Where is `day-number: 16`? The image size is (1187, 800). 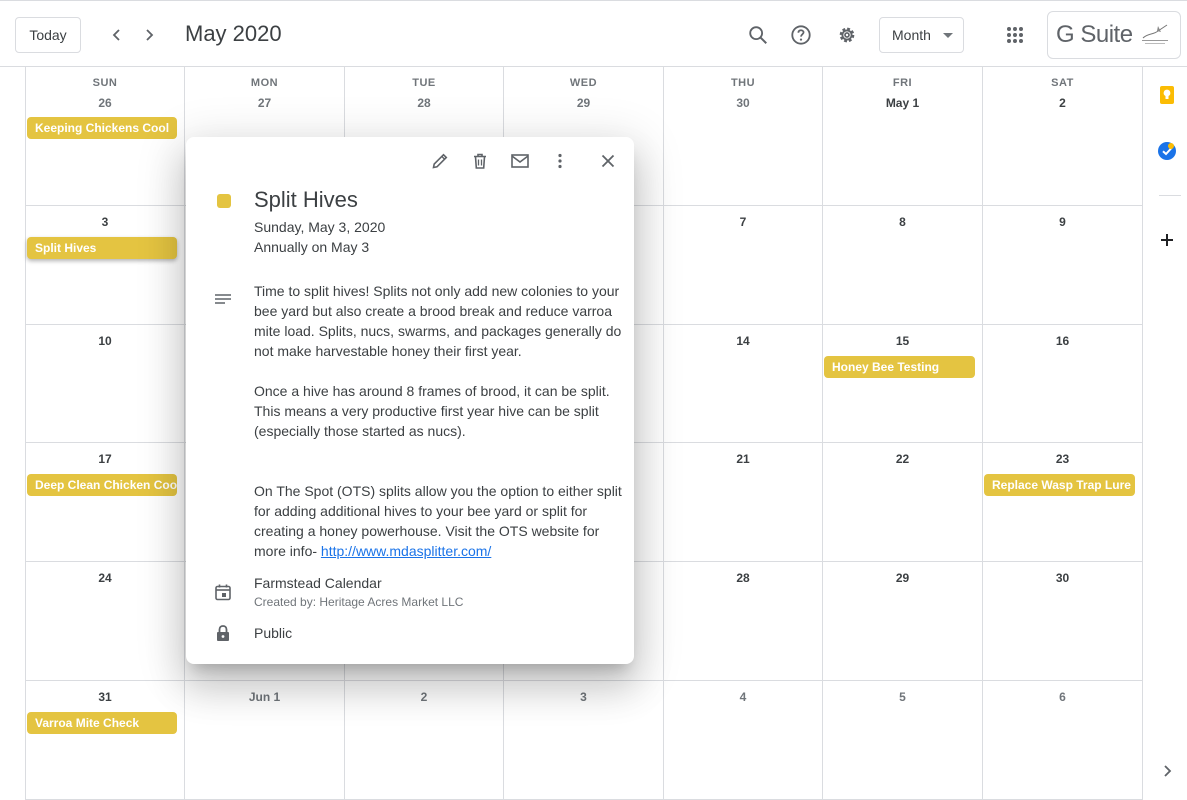 day-number: 16 is located at coordinates (1062, 341).